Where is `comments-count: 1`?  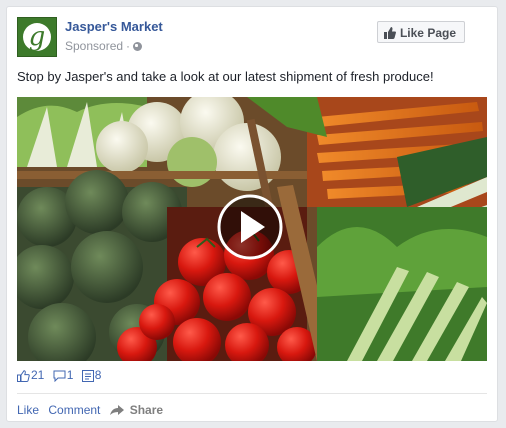
comments-count: 1 is located at coordinates (63, 375).